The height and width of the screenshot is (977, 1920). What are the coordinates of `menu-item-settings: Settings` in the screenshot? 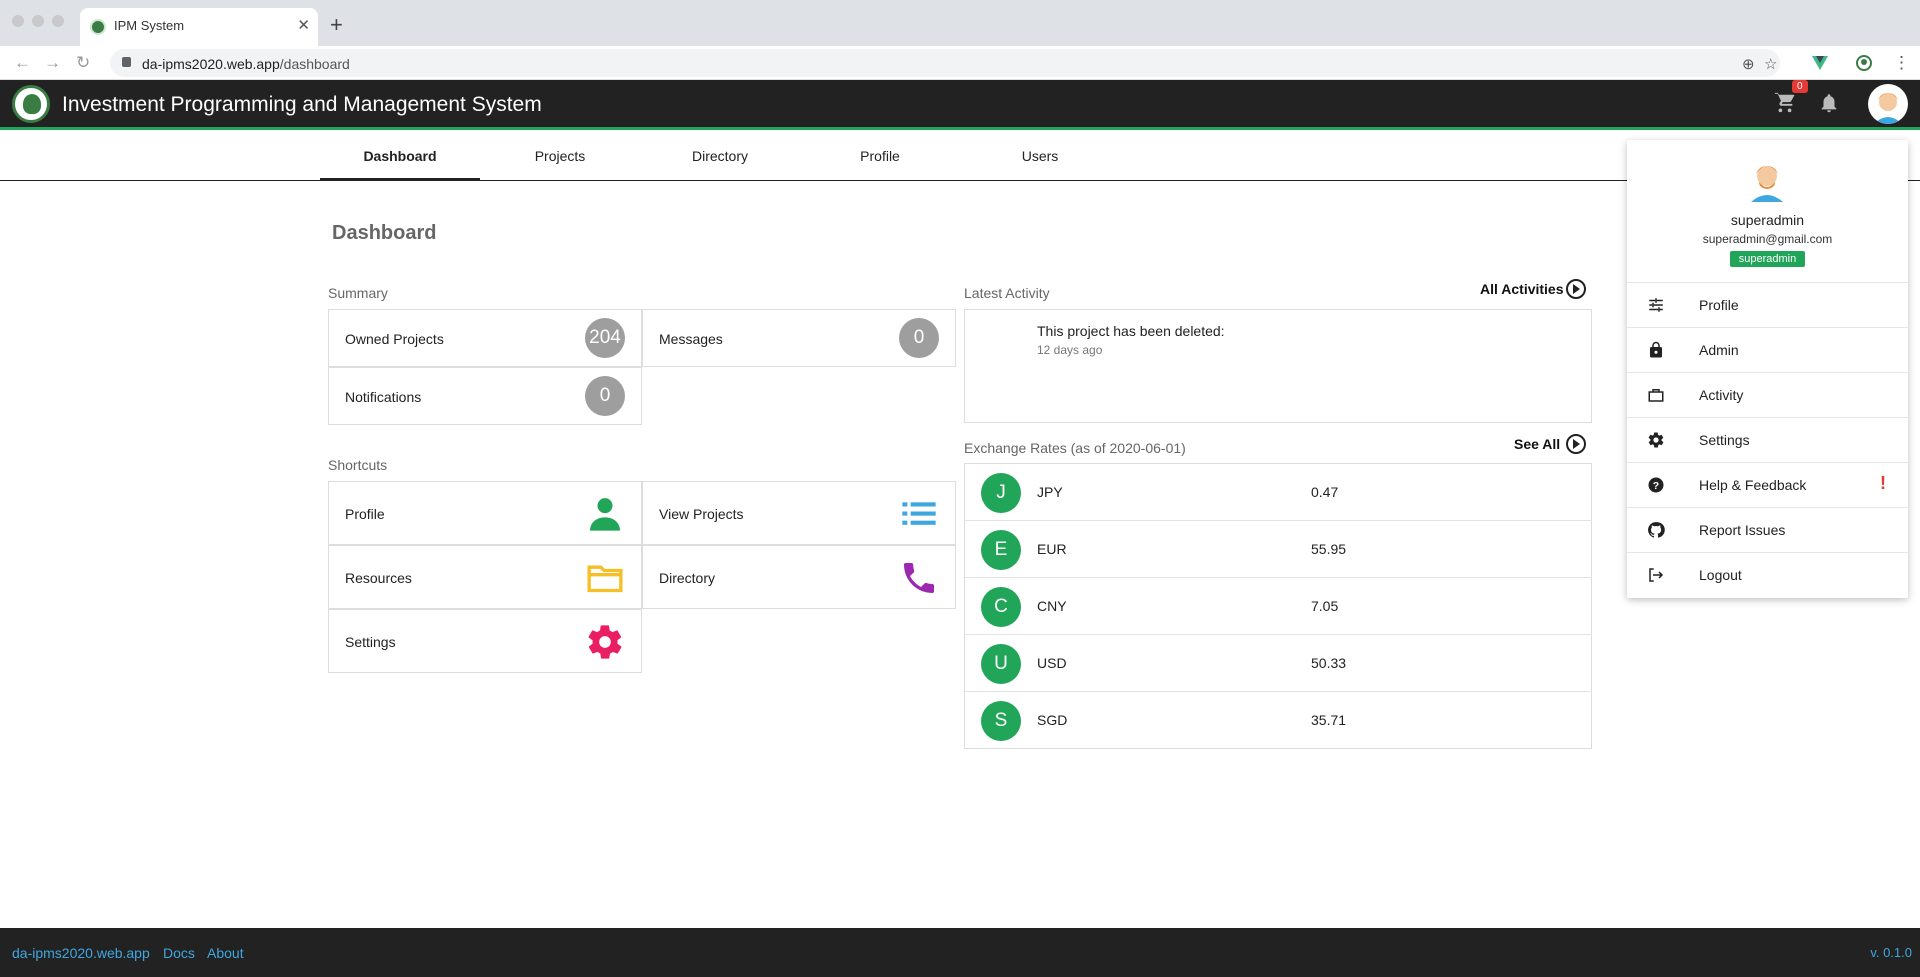 It's located at (1767, 439).